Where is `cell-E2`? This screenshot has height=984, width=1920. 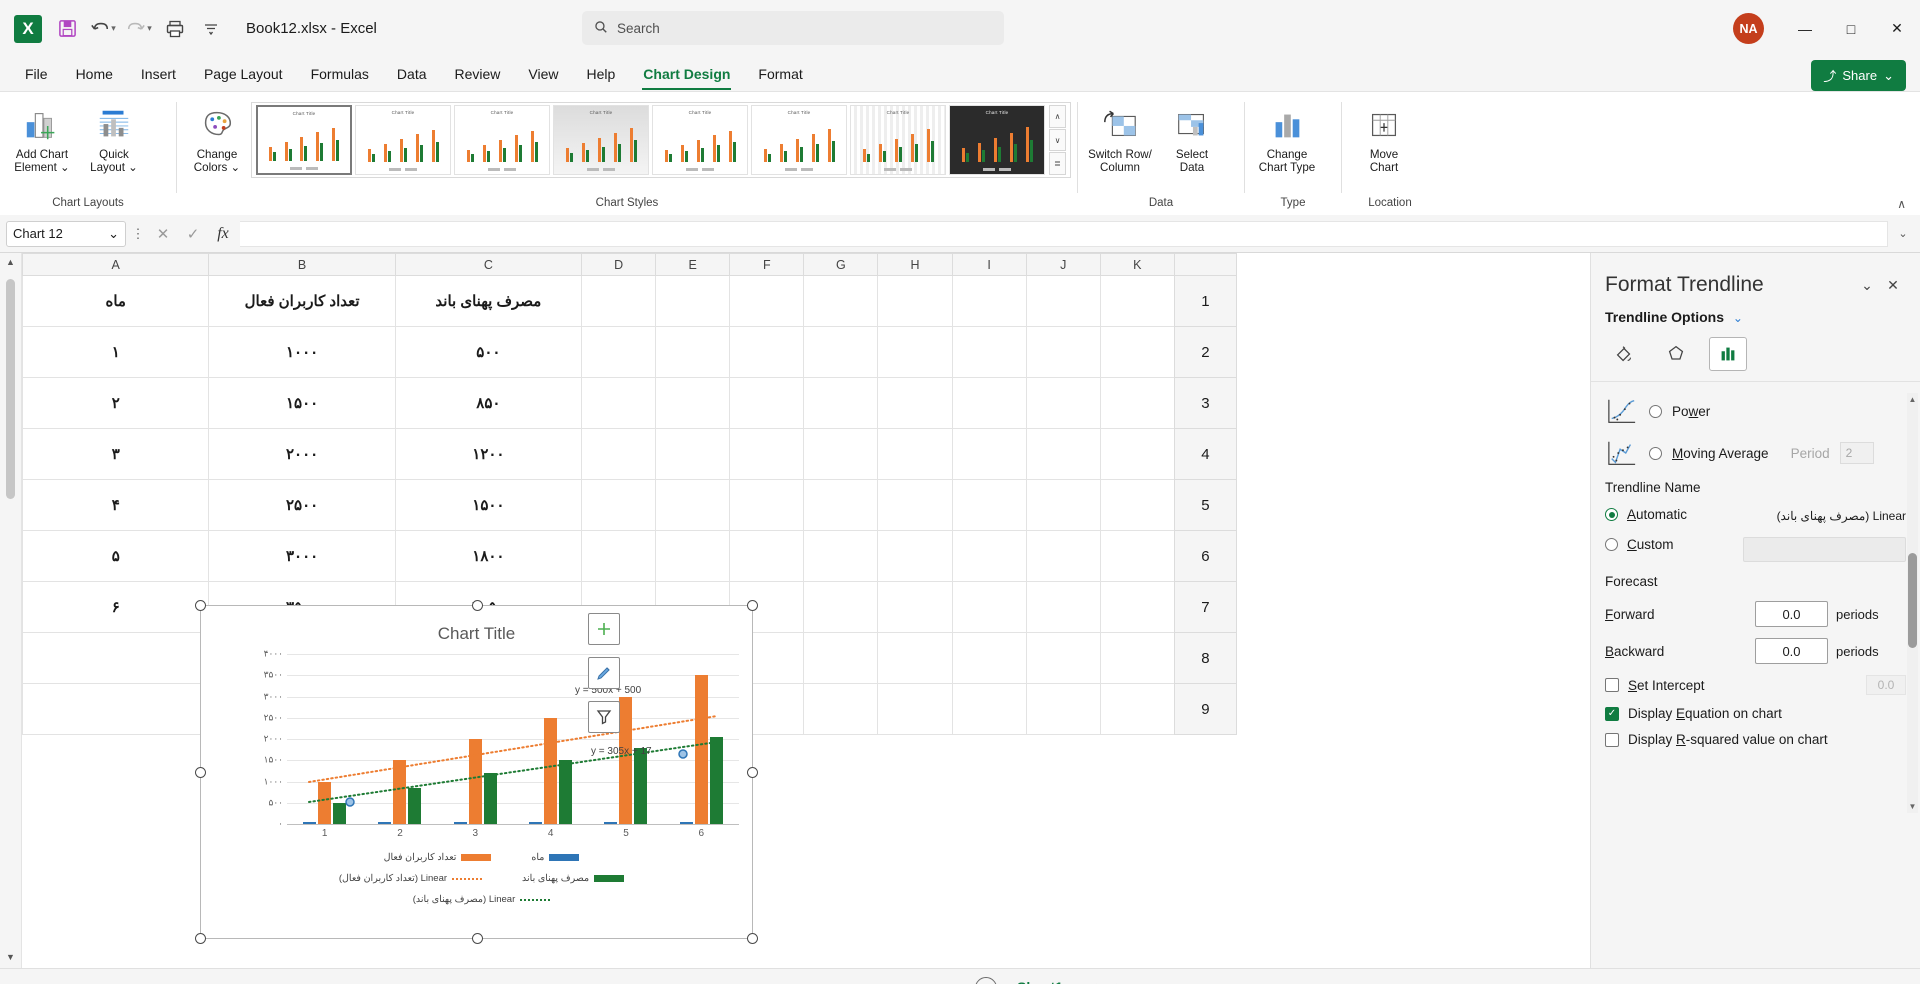
cell-E2 is located at coordinates (693, 352).